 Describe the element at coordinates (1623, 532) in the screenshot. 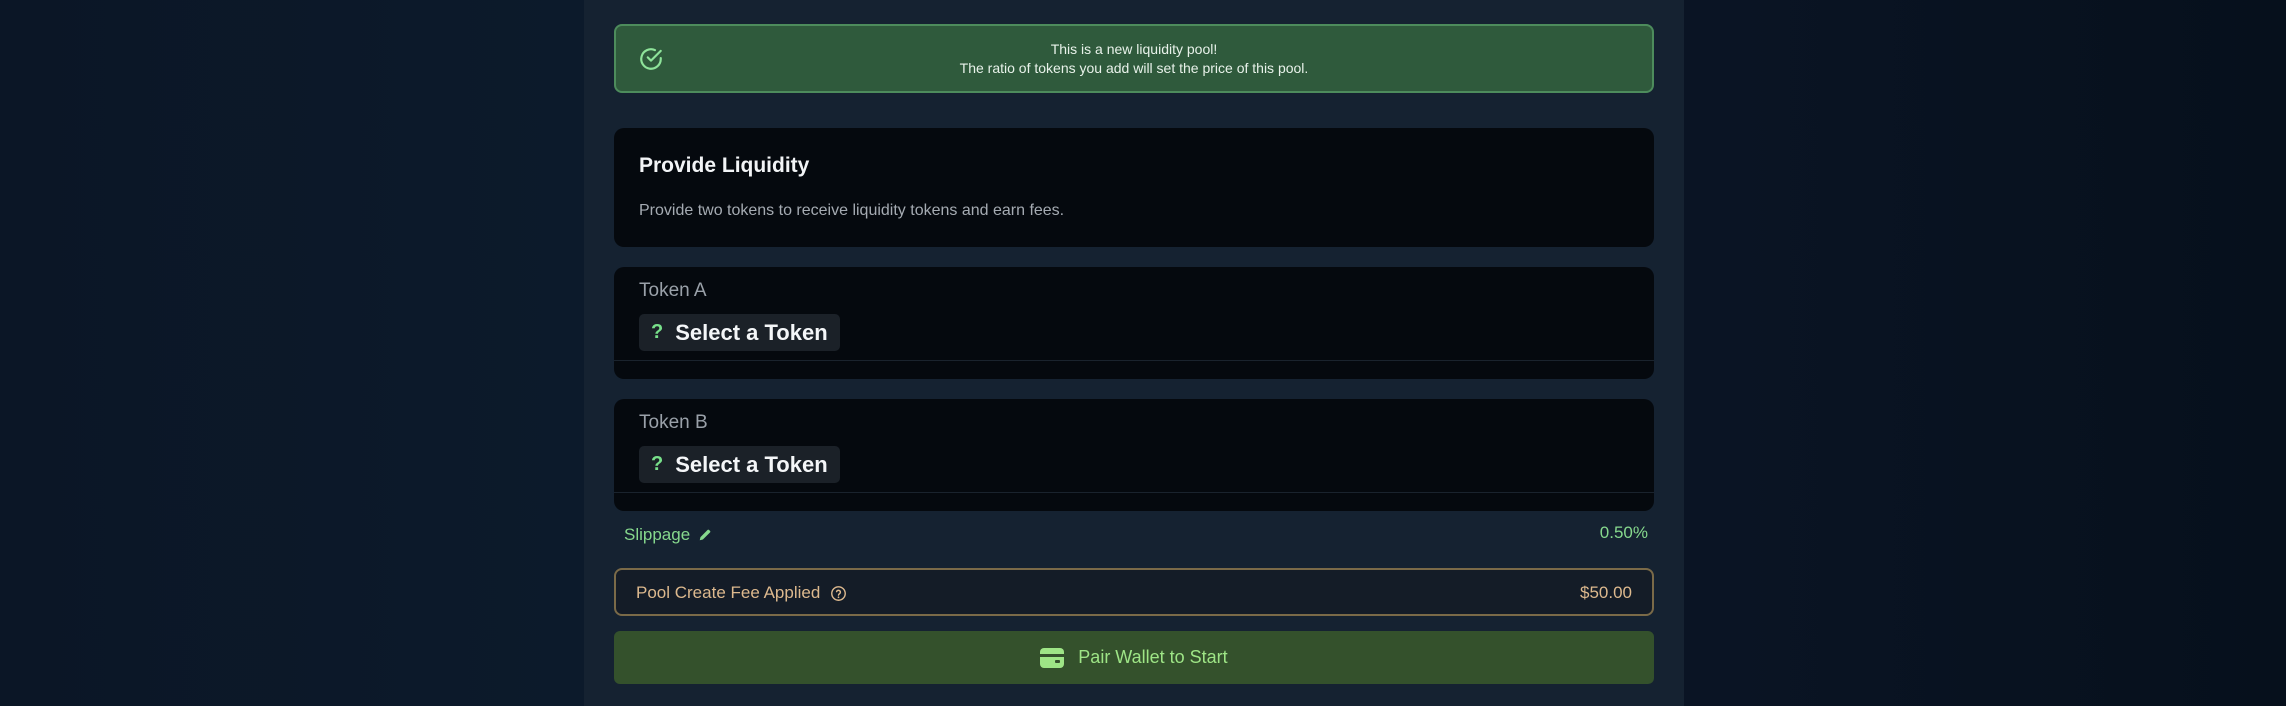

I see `slippage-value: 0.50%` at that location.